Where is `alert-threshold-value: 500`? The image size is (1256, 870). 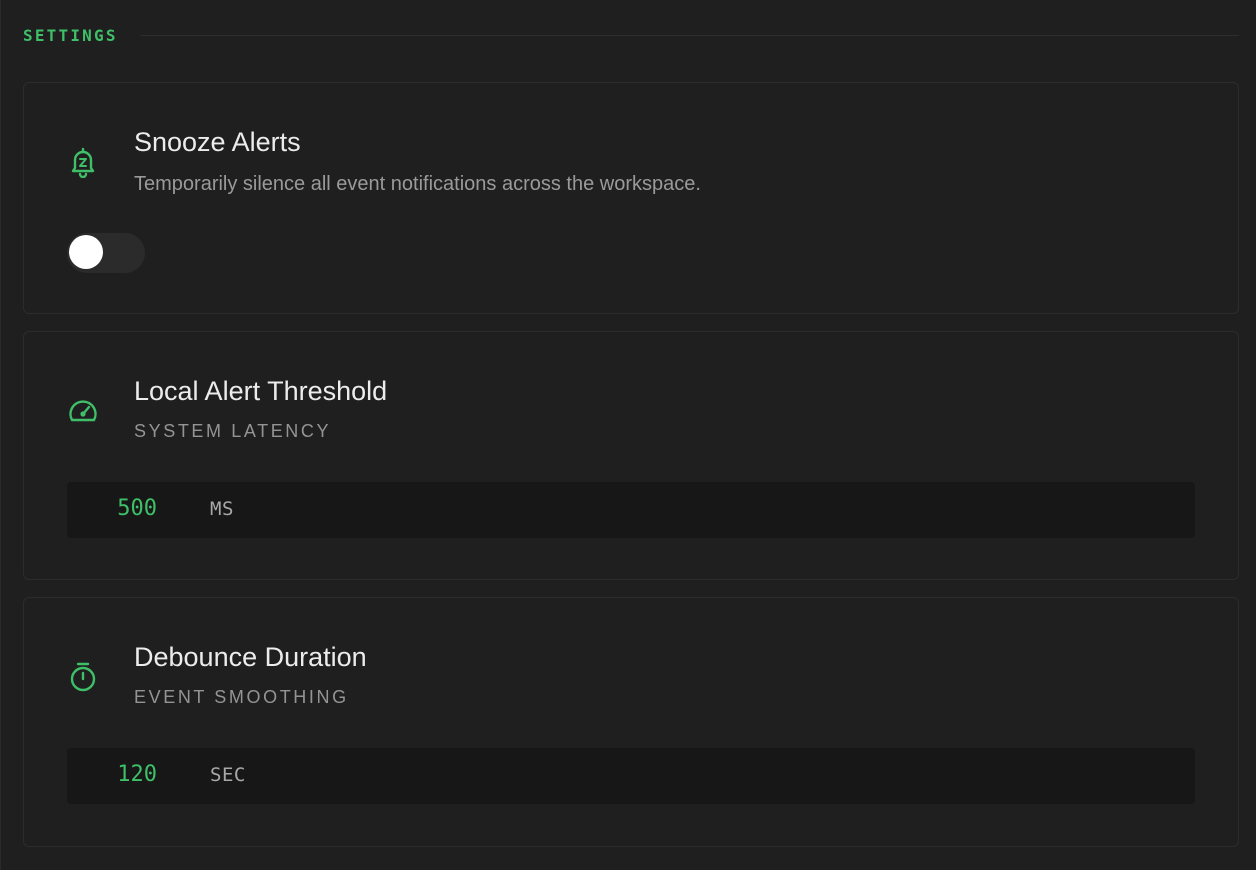 alert-threshold-value: 500 is located at coordinates (137, 508).